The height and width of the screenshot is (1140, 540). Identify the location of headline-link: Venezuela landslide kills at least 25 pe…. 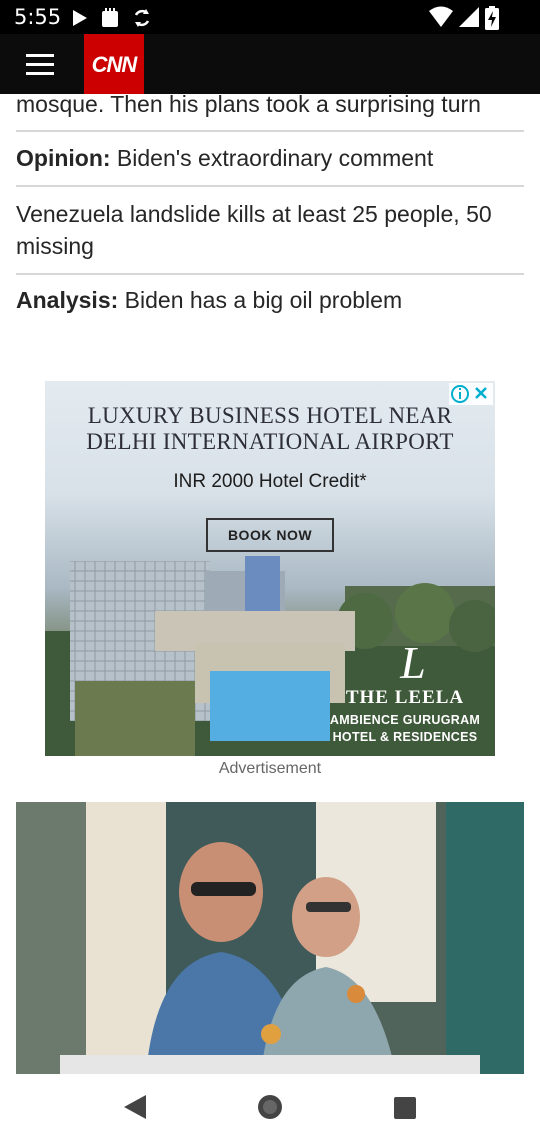
(271, 230).